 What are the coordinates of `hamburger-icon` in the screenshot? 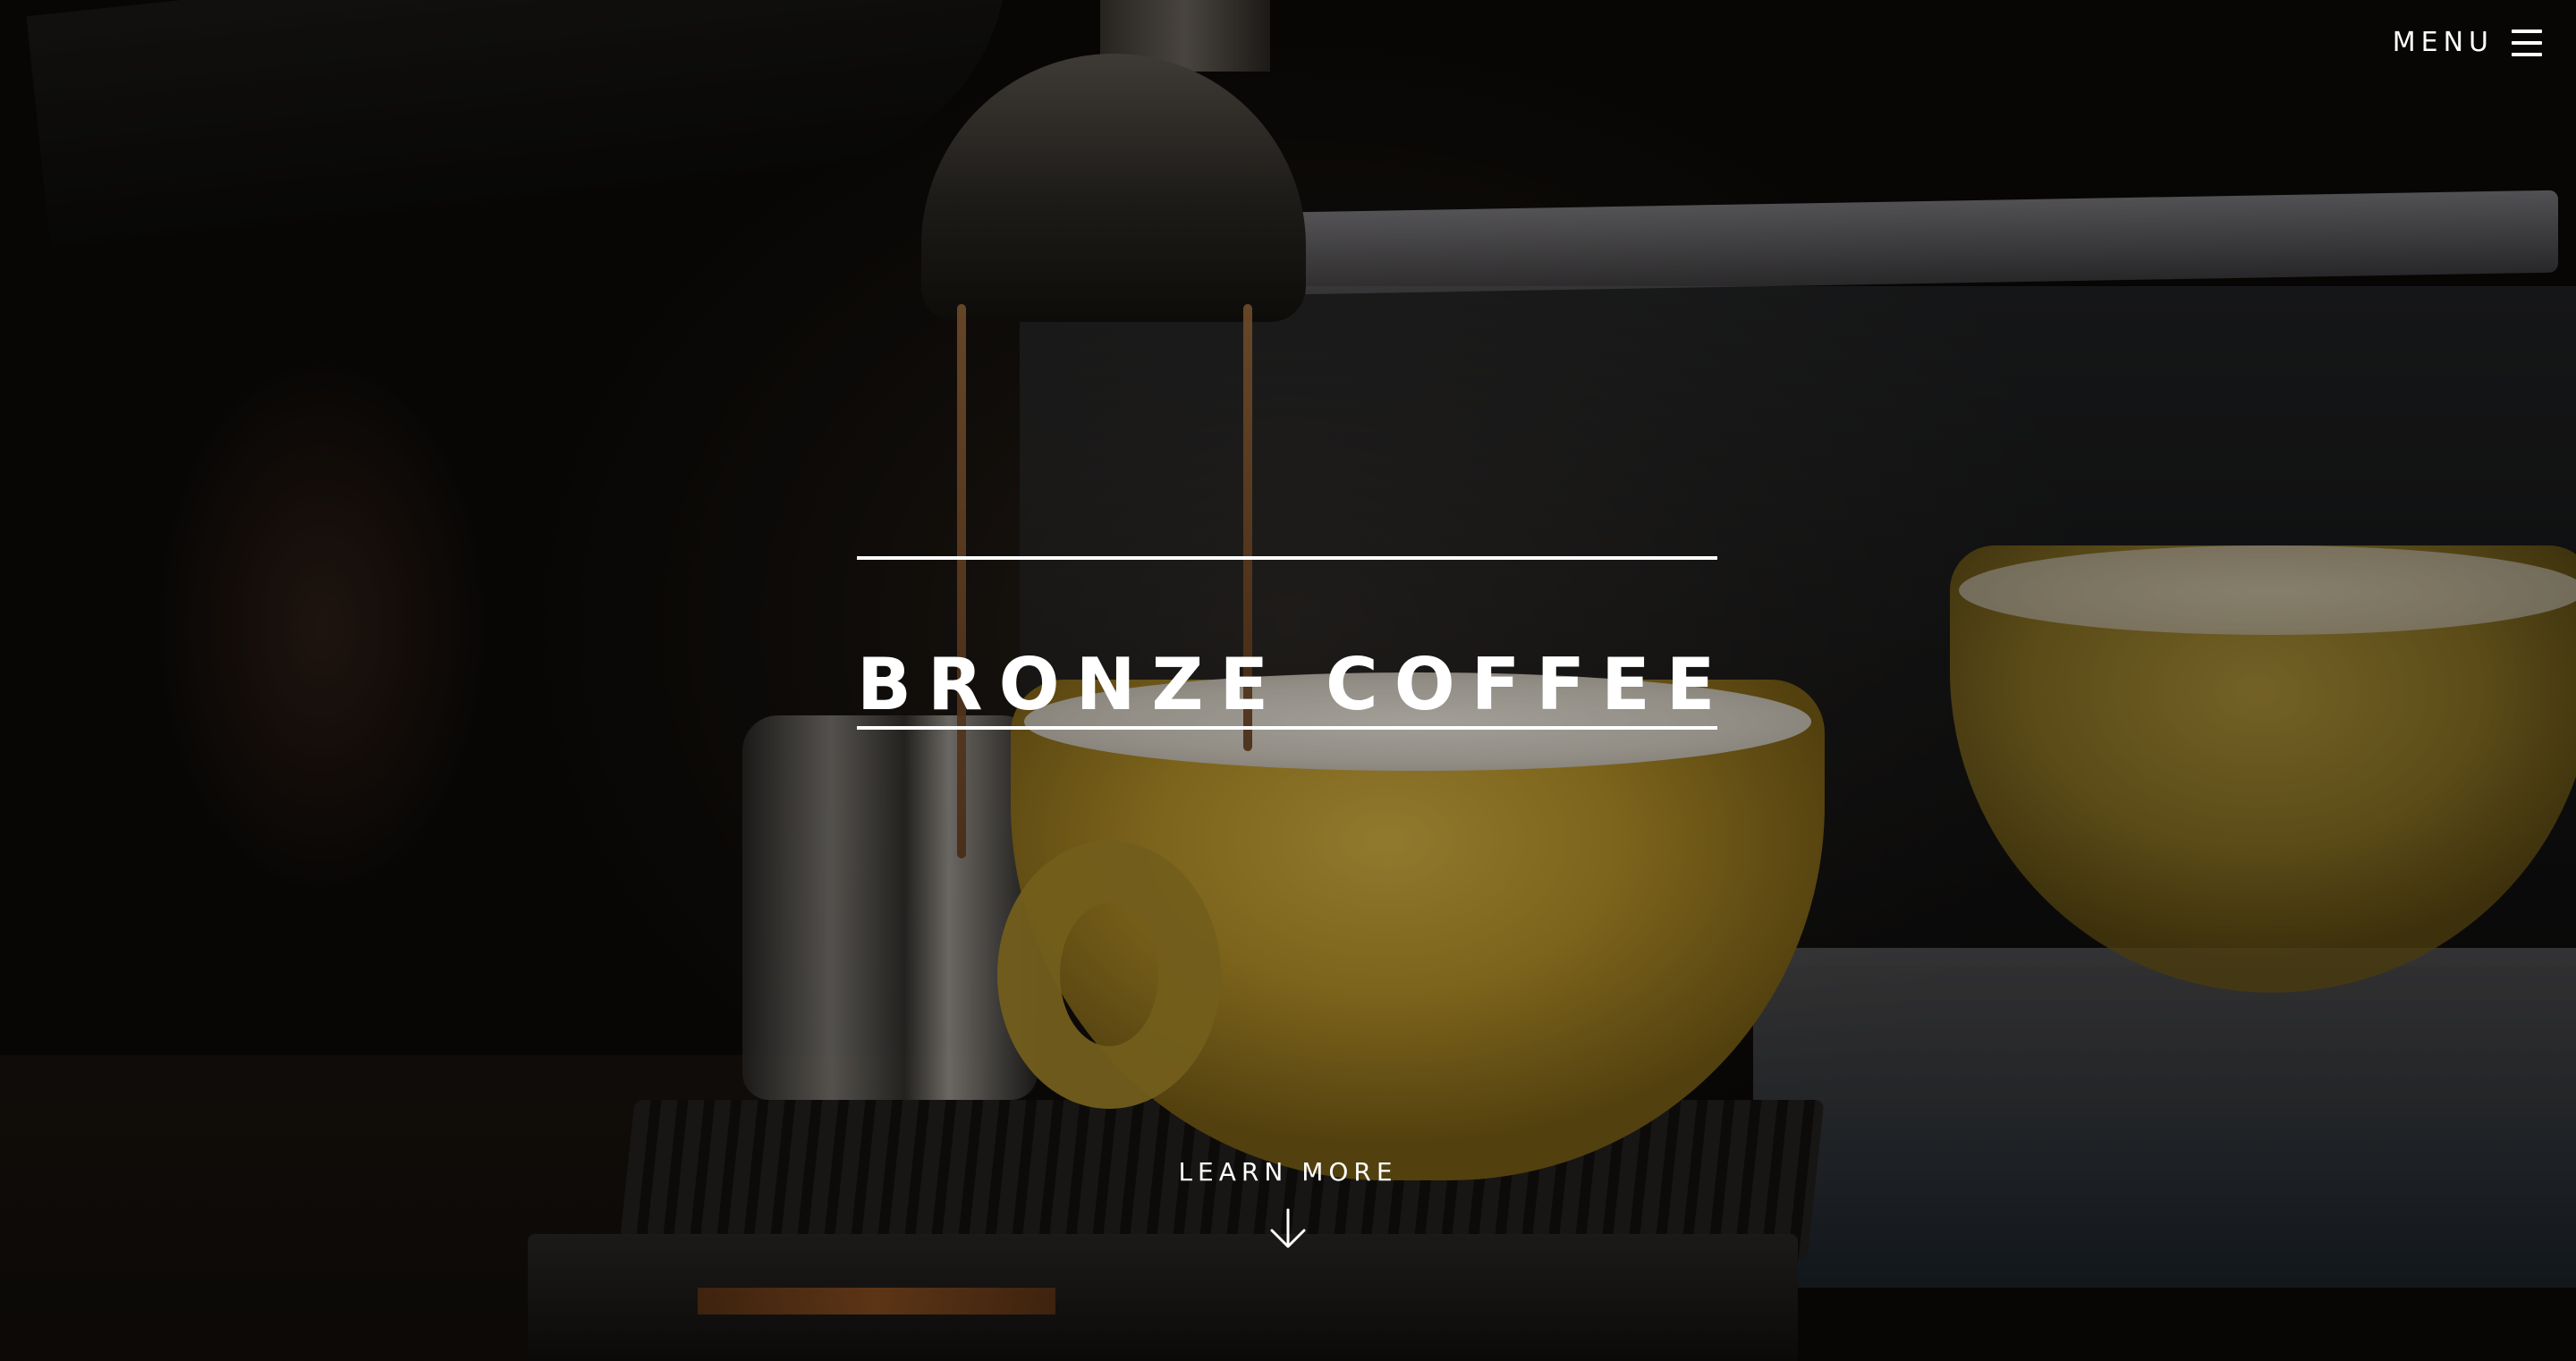 It's located at (2527, 43).